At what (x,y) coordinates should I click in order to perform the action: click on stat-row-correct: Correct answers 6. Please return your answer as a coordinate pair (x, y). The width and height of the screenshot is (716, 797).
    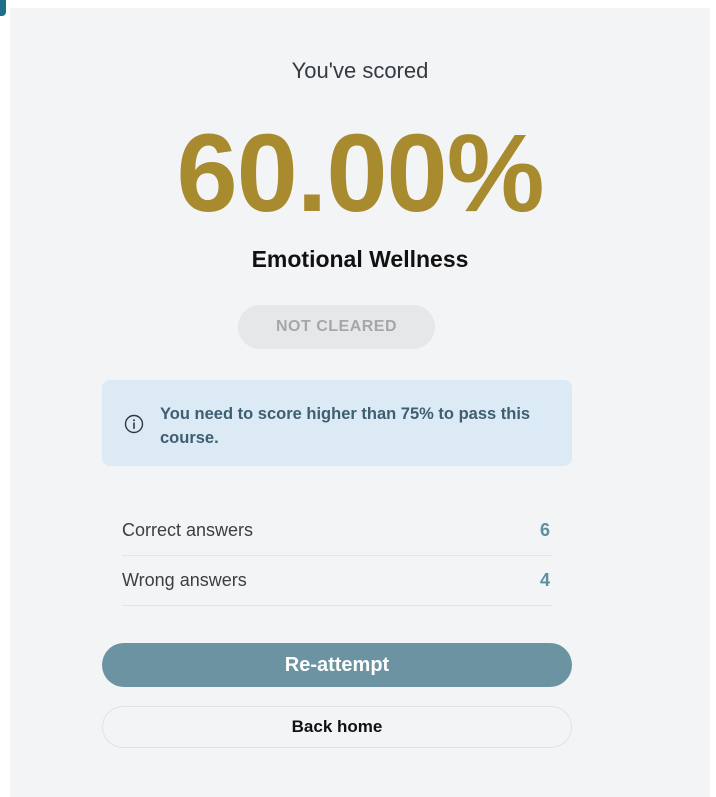
    Looking at the image, I should click on (337, 531).